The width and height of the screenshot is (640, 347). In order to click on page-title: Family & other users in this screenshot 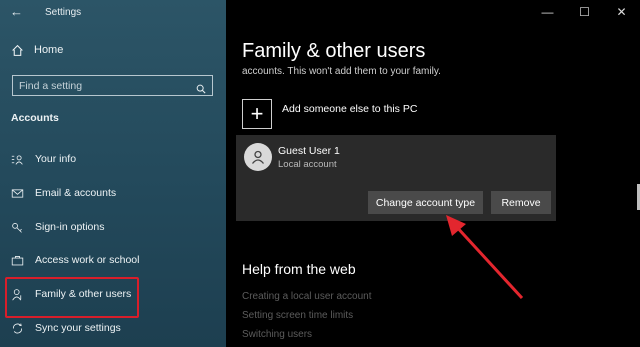, I will do `click(334, 51)`.